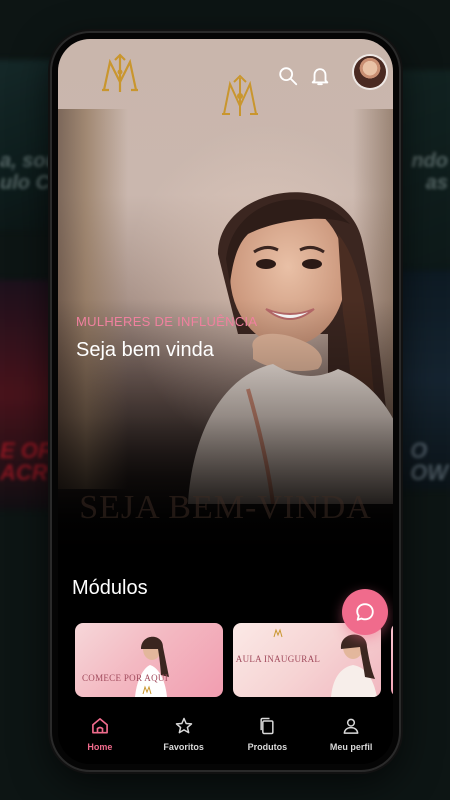 The image size is (450, 800). Describe the element at coordinates (267, 747) in the screenshot. I see `nav-label: Produtos` at that location.